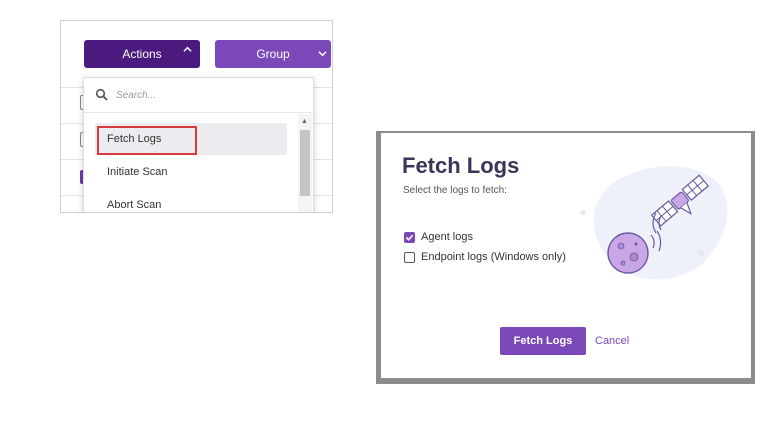 This screenshot has height=426, width=779. I want to click on checkbox, so click(409, 257).